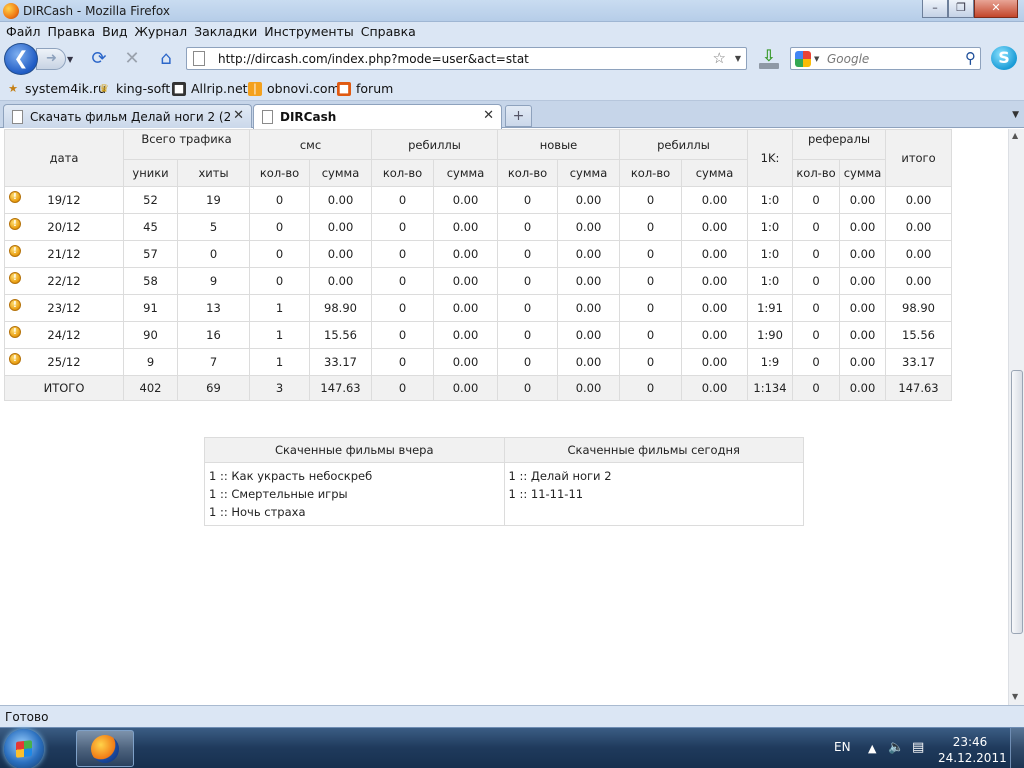 This screenshot has height=768, width=1024. I want to click on volume-icon: 🔈, so click(896, 747).